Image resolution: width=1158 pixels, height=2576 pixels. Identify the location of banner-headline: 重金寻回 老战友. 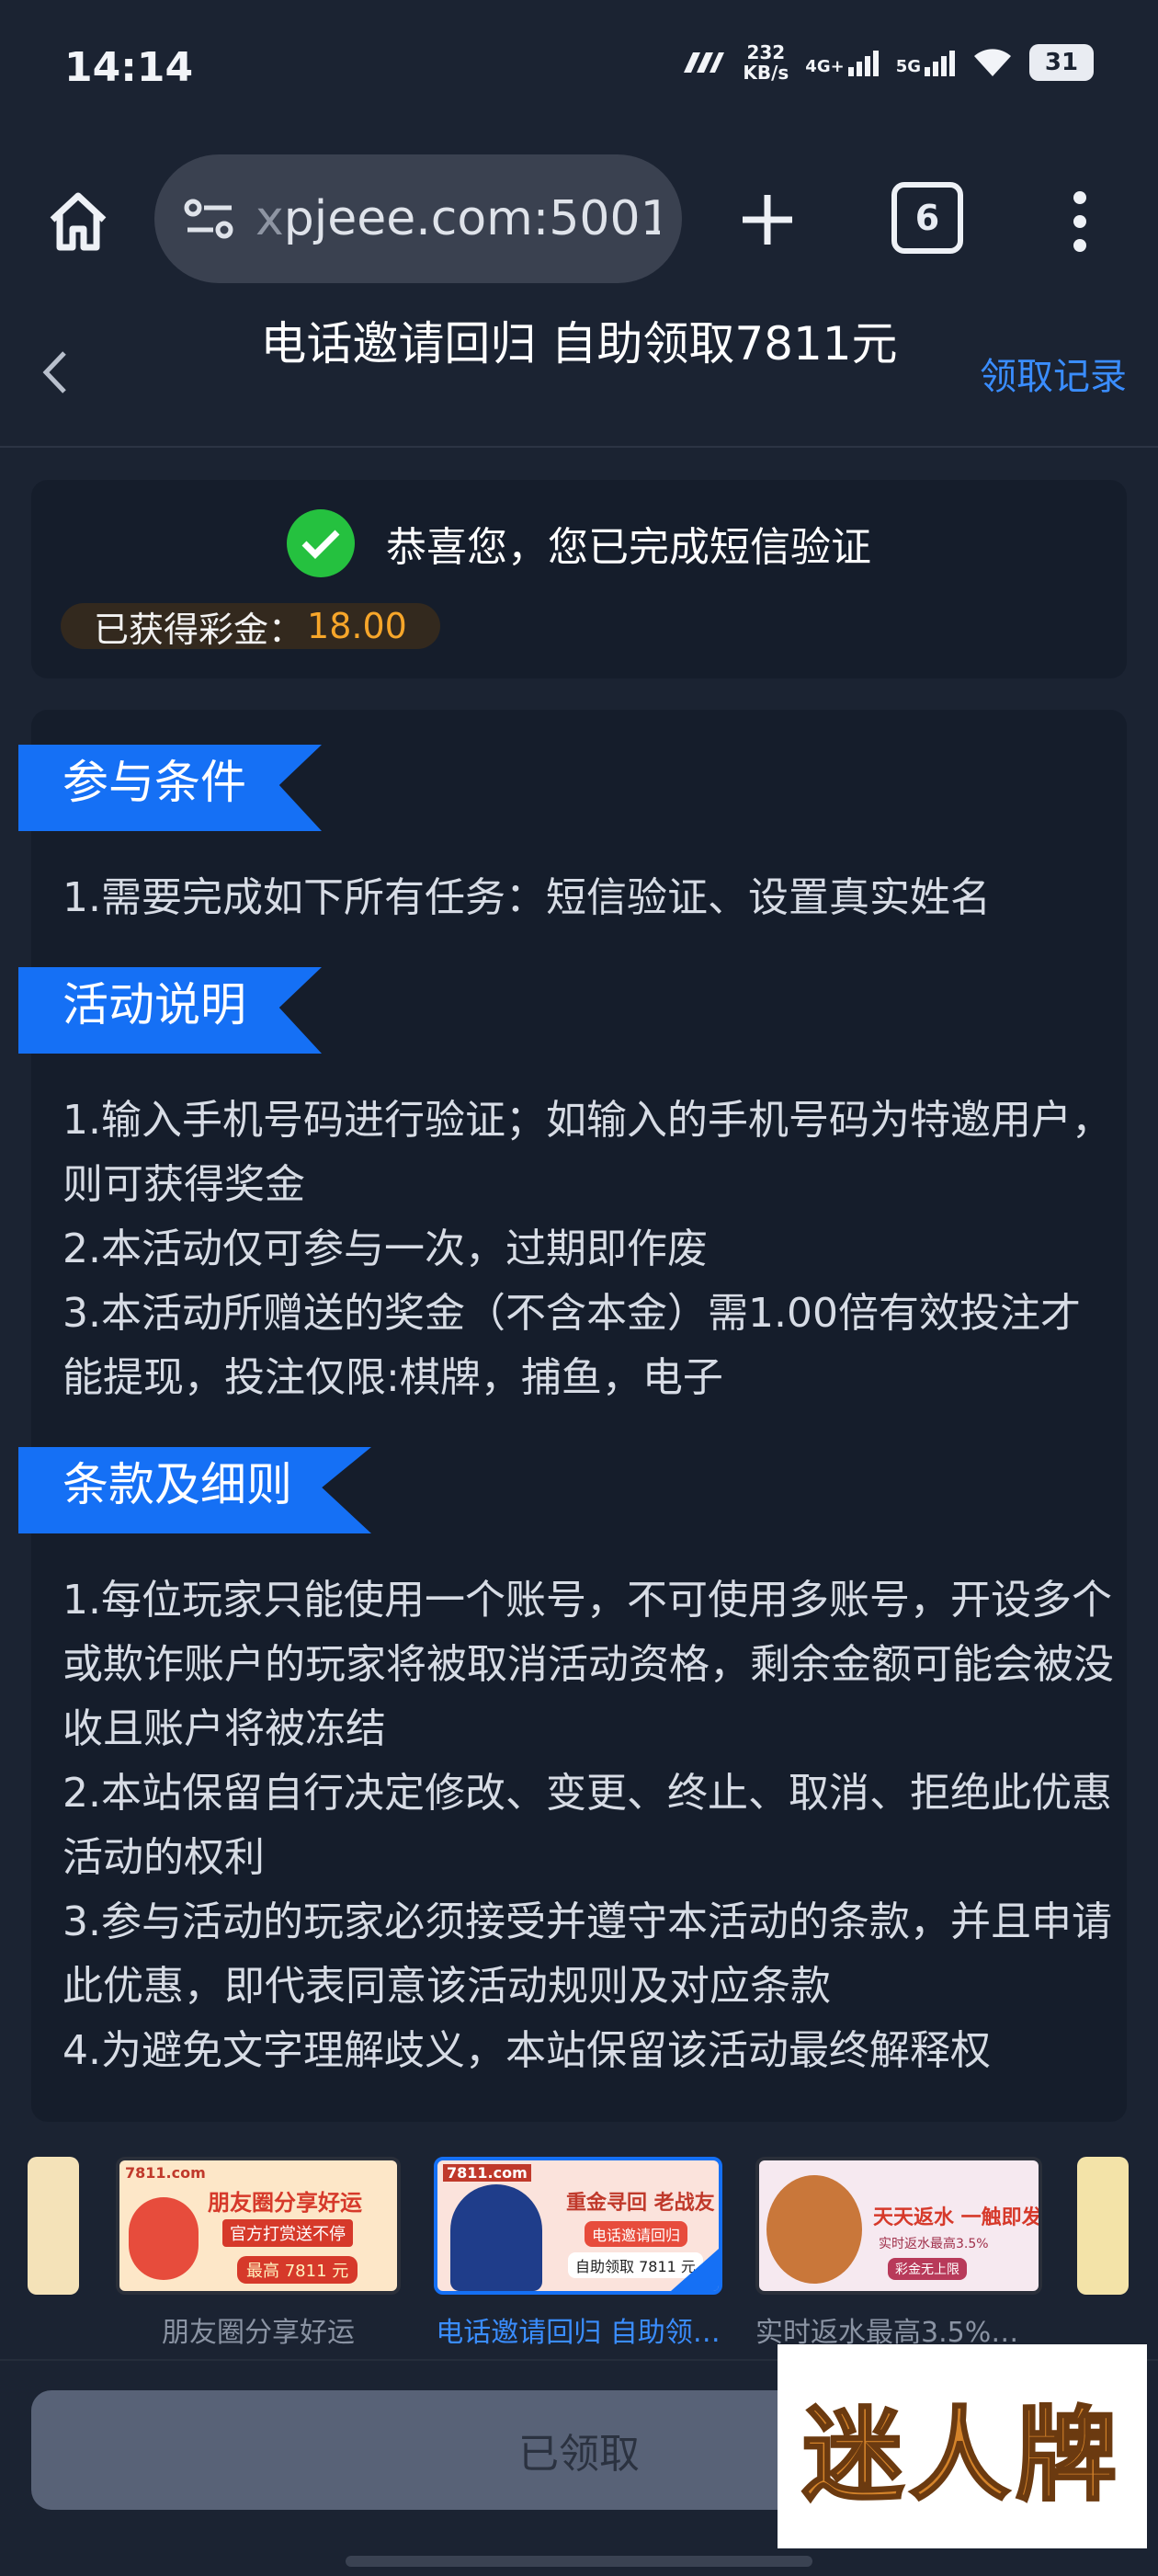
(640, 2203).